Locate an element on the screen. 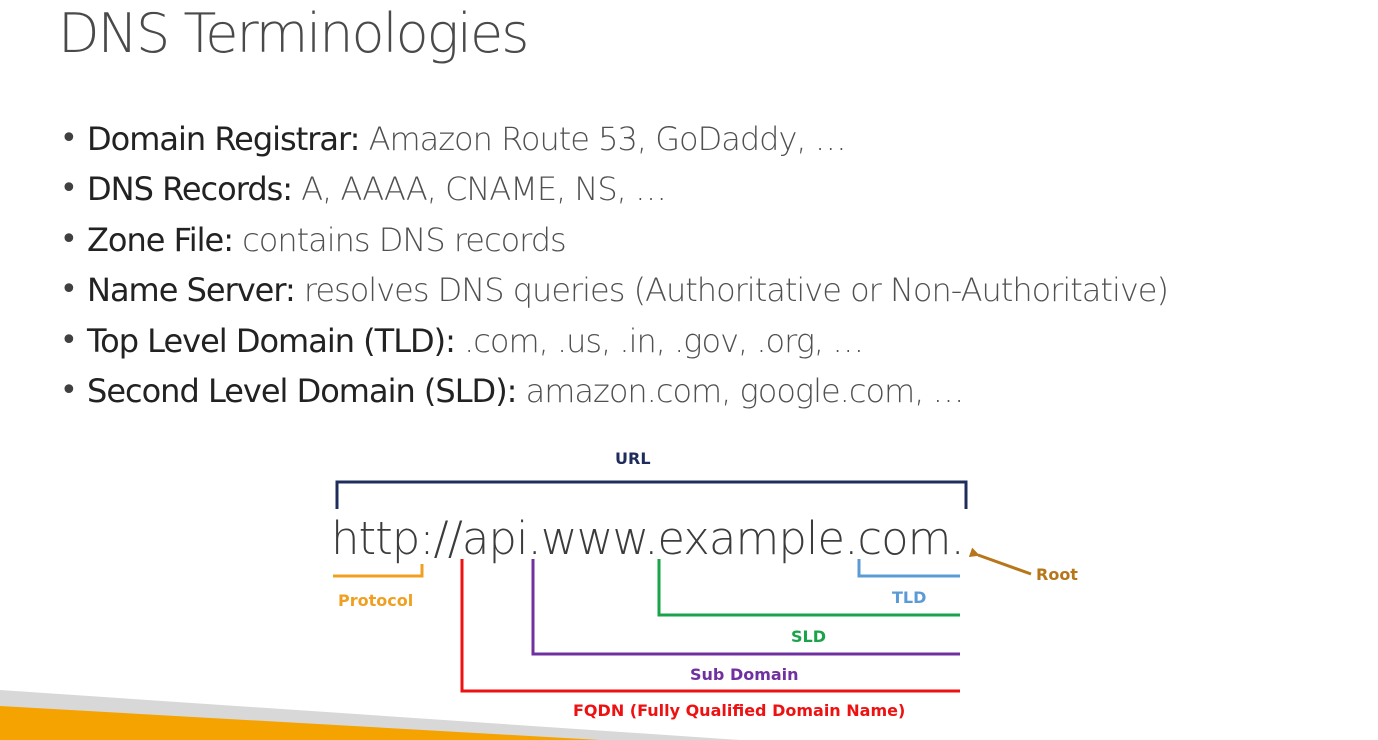  url-anatomy-diagram is located at coordinates (682, 586).